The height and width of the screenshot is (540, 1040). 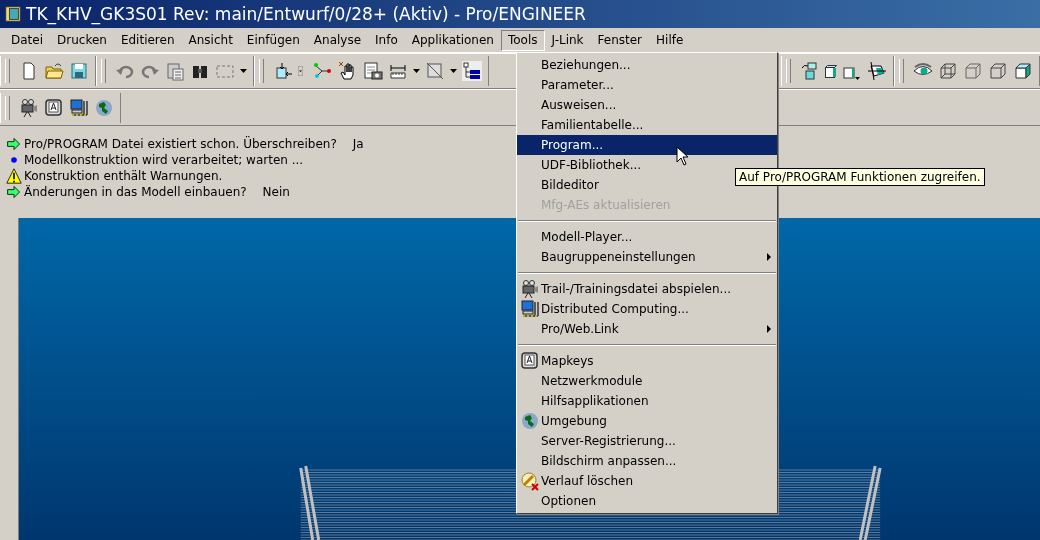 What do you see at coordinates (210, 40) in the screenshot?
I see `menu-item: Ansicht` at bounding box center [210, 40].